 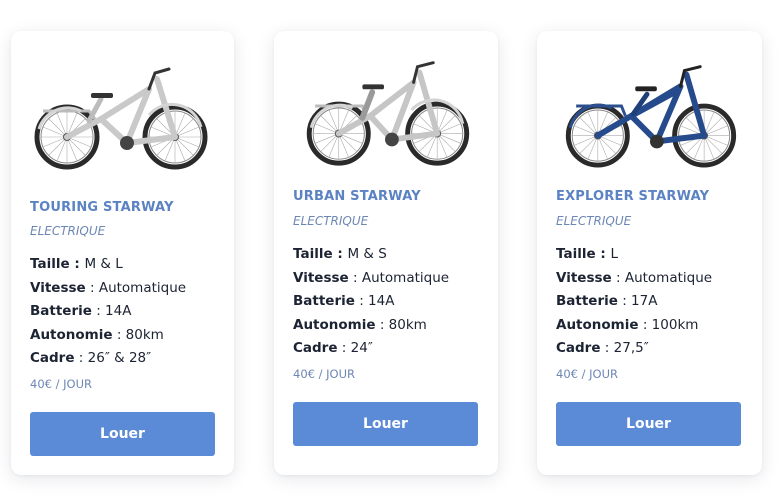 I want to click on spec-value: M & S, so click(x=367, y=254).